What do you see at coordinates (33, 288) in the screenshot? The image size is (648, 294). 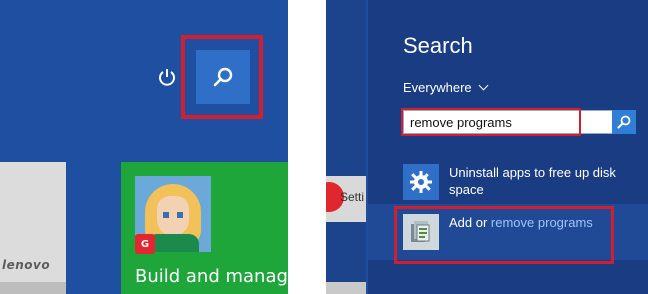 I see `lower-app-tile` at bounding box center [33, 288].